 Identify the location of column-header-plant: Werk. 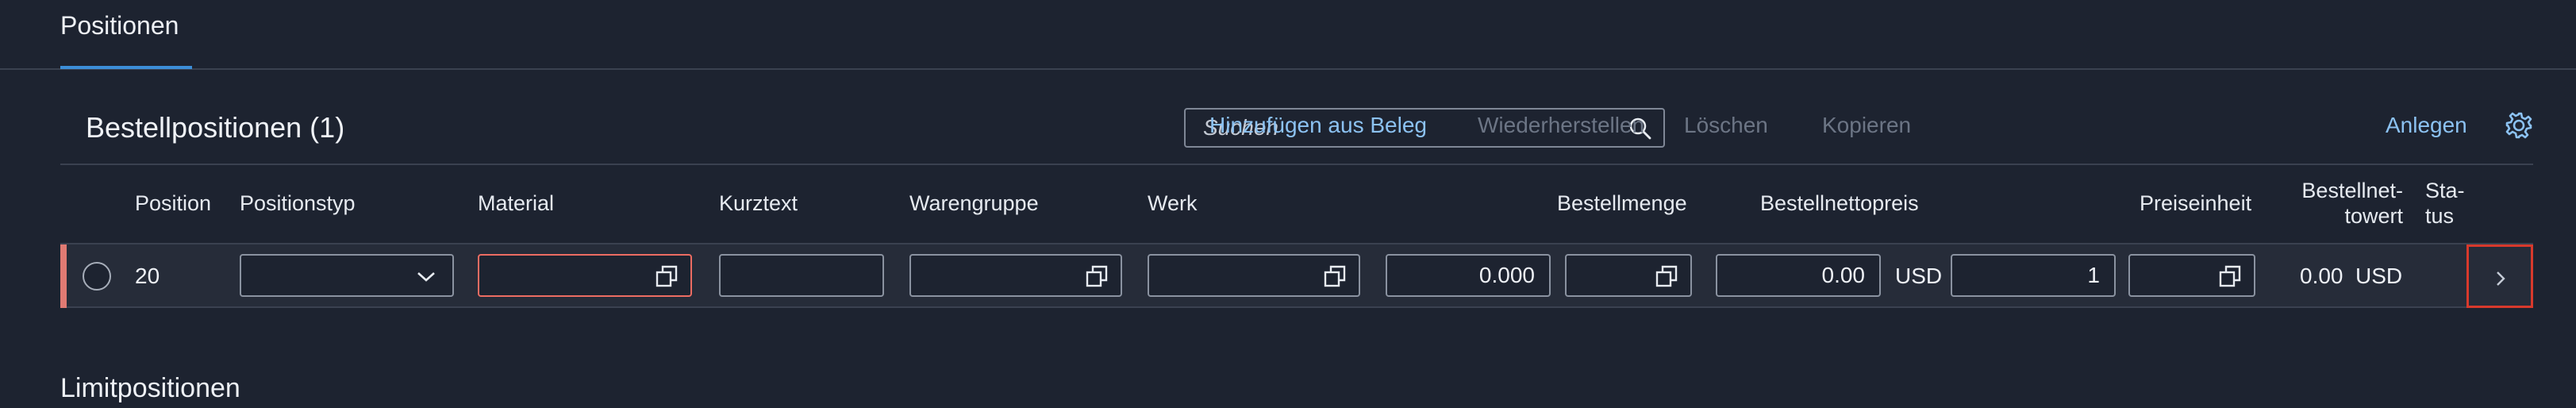
(1173, 203).